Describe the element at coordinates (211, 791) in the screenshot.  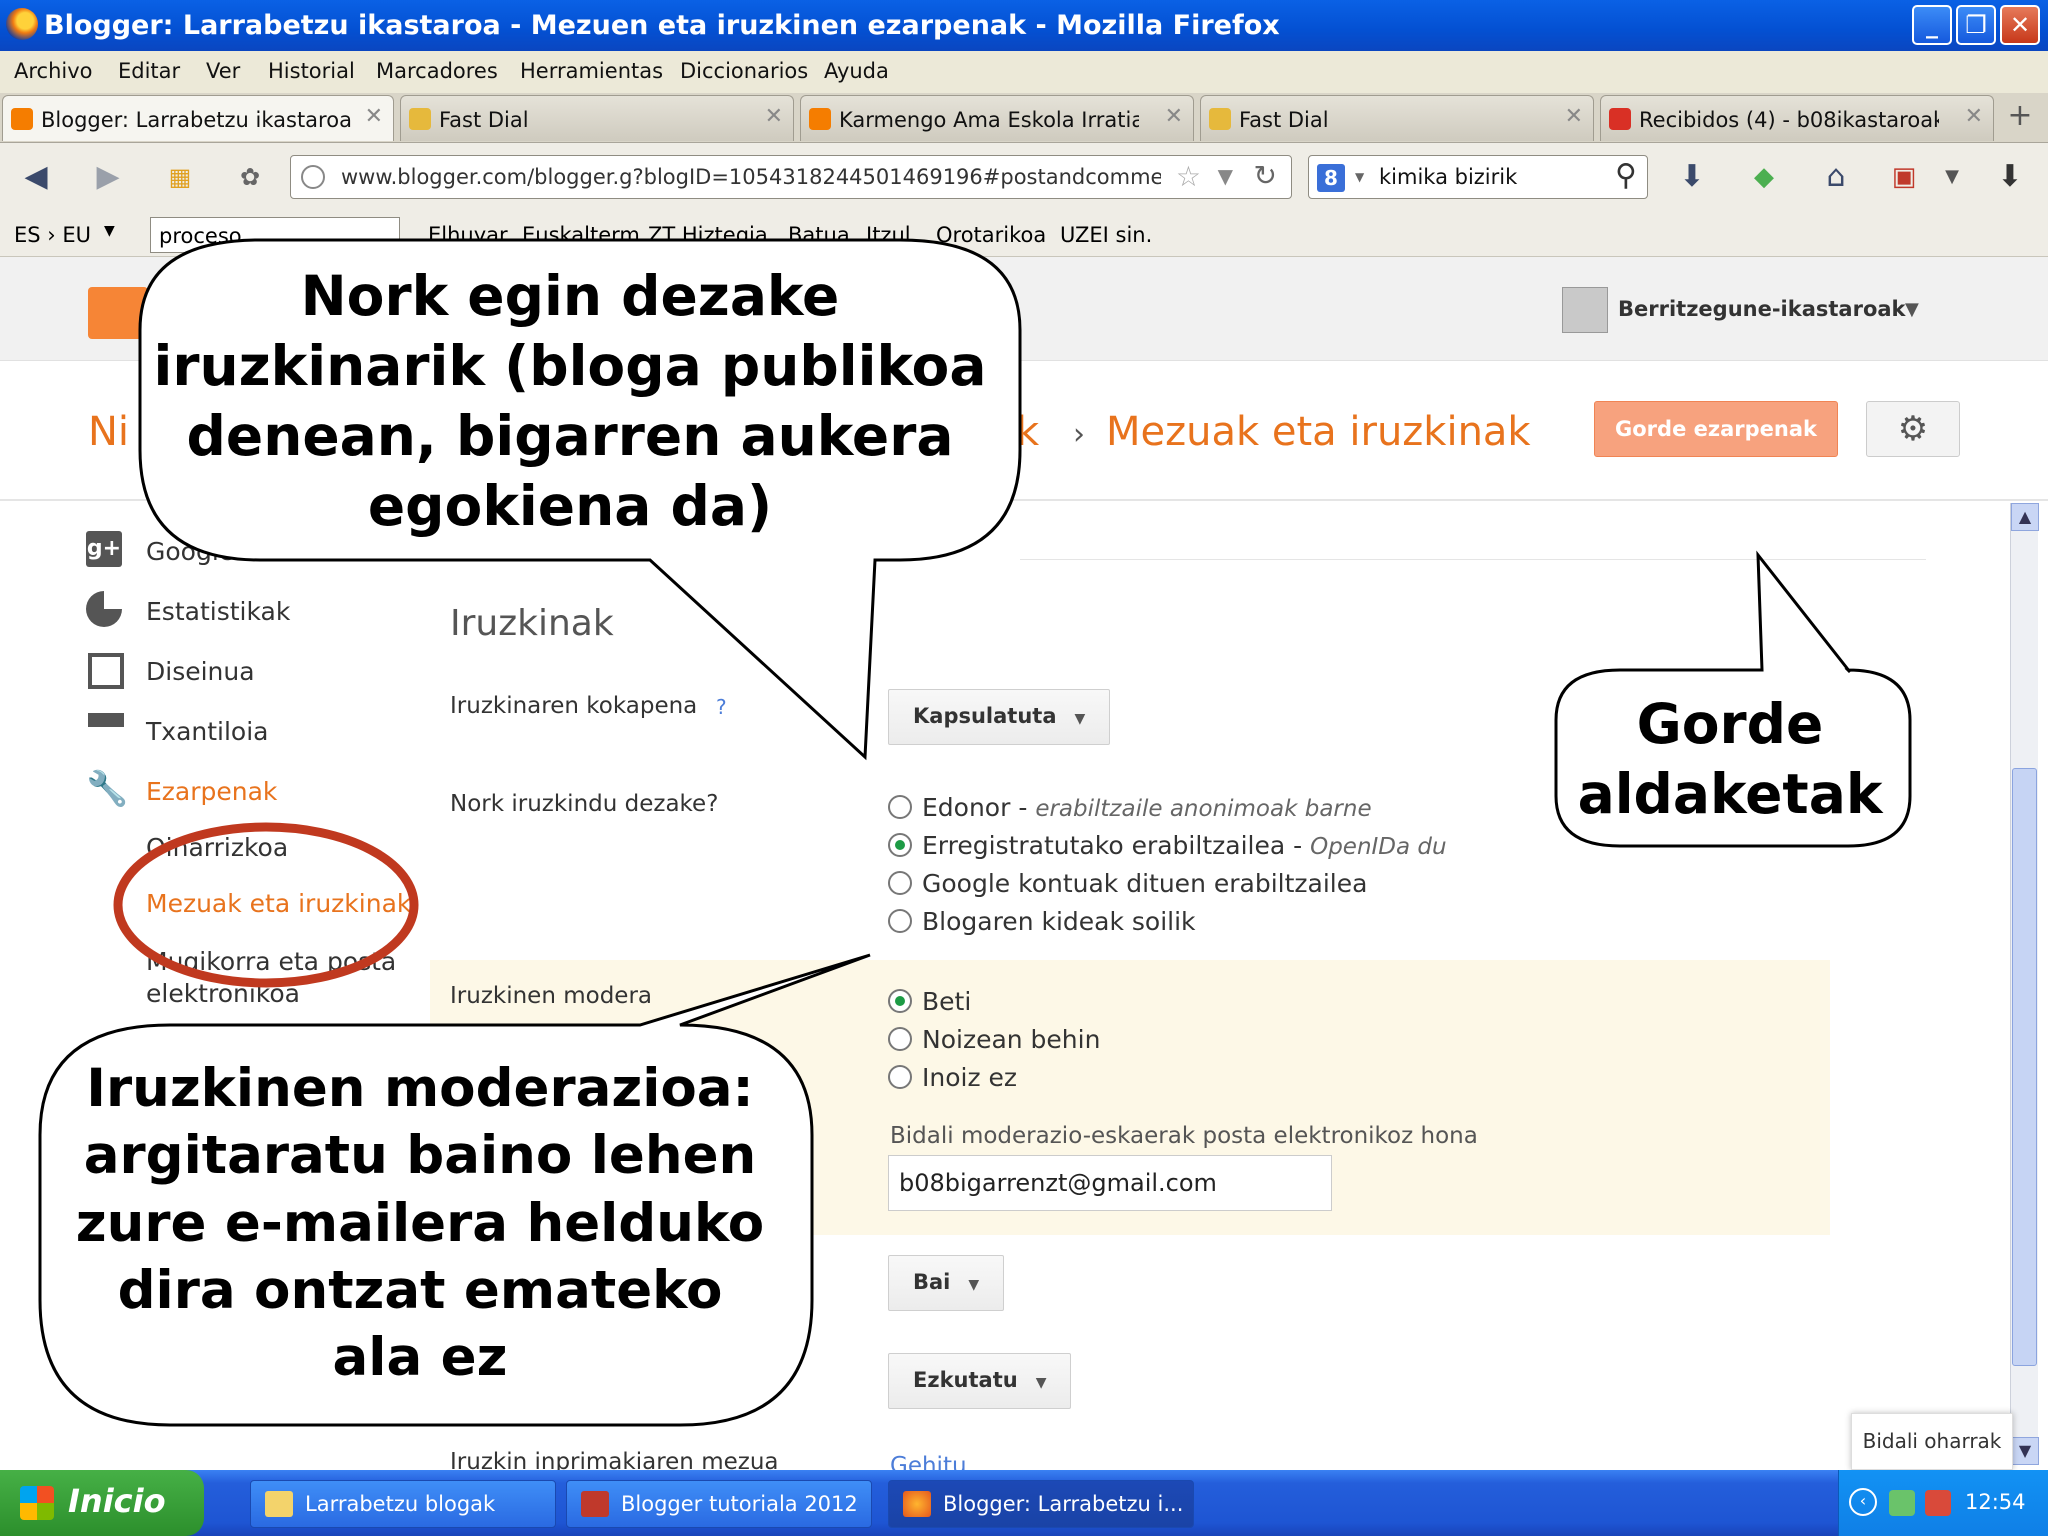
I see `sidebar-item-settings: Ezarpenak` at that location.